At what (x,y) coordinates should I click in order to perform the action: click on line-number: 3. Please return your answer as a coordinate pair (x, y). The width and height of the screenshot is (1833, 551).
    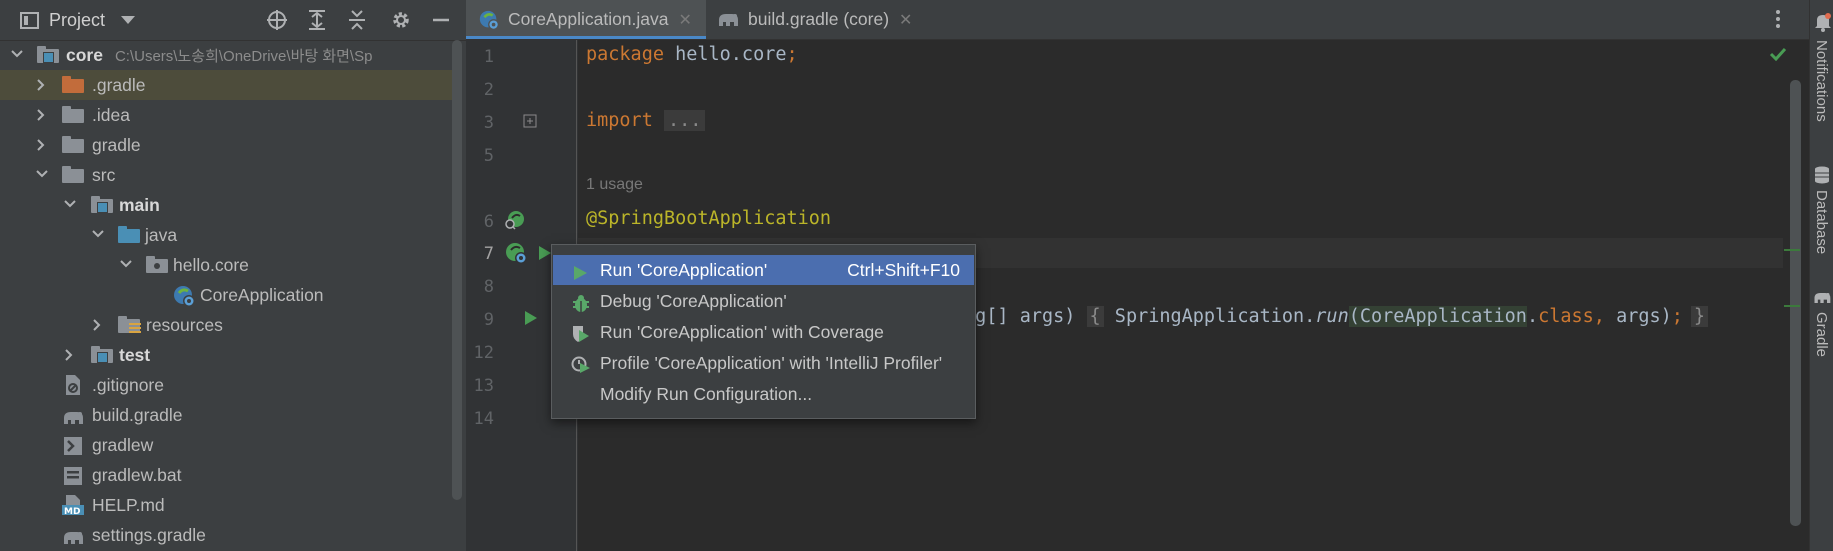
    Looking at the image, I should click on (488, 123).